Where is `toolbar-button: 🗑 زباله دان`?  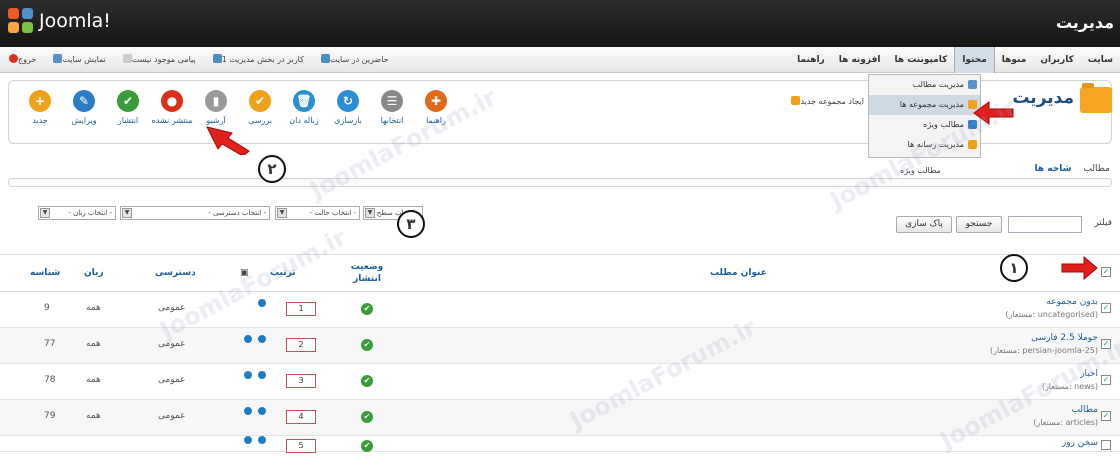
toolbar-button: 🗑 زباله دان is located at coordinates (304, 107).